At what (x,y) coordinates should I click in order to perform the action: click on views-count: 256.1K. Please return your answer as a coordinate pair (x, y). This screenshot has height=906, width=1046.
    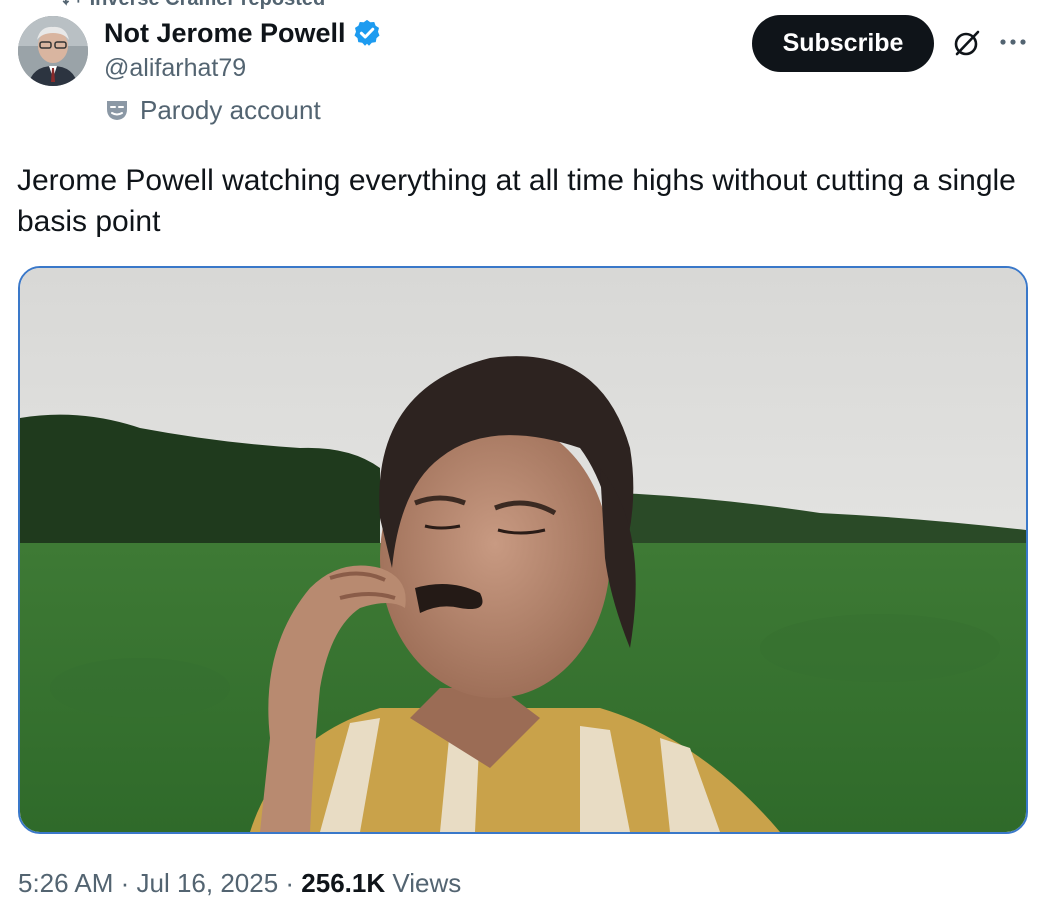
    Looking at the image, I should click on (343, 883).